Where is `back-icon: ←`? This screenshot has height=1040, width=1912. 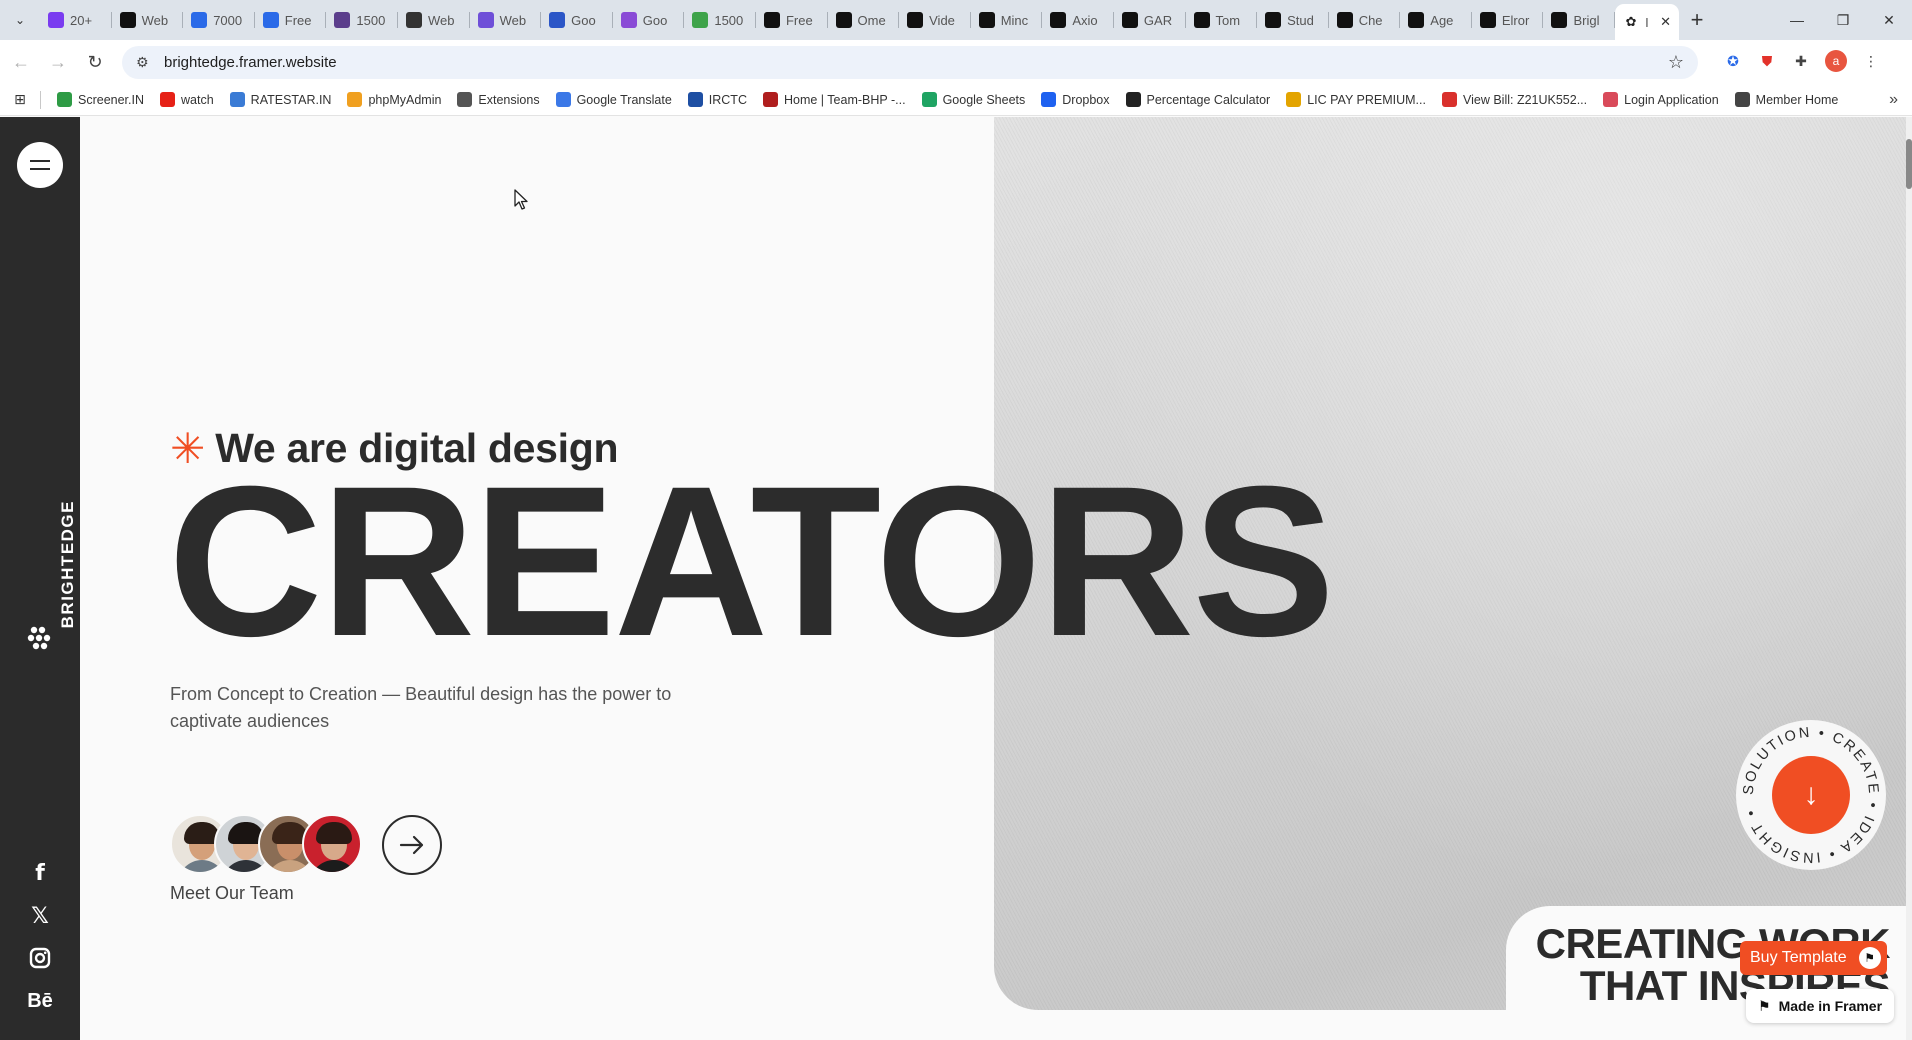
back-icon: ← is located at coordinates (21, 62).